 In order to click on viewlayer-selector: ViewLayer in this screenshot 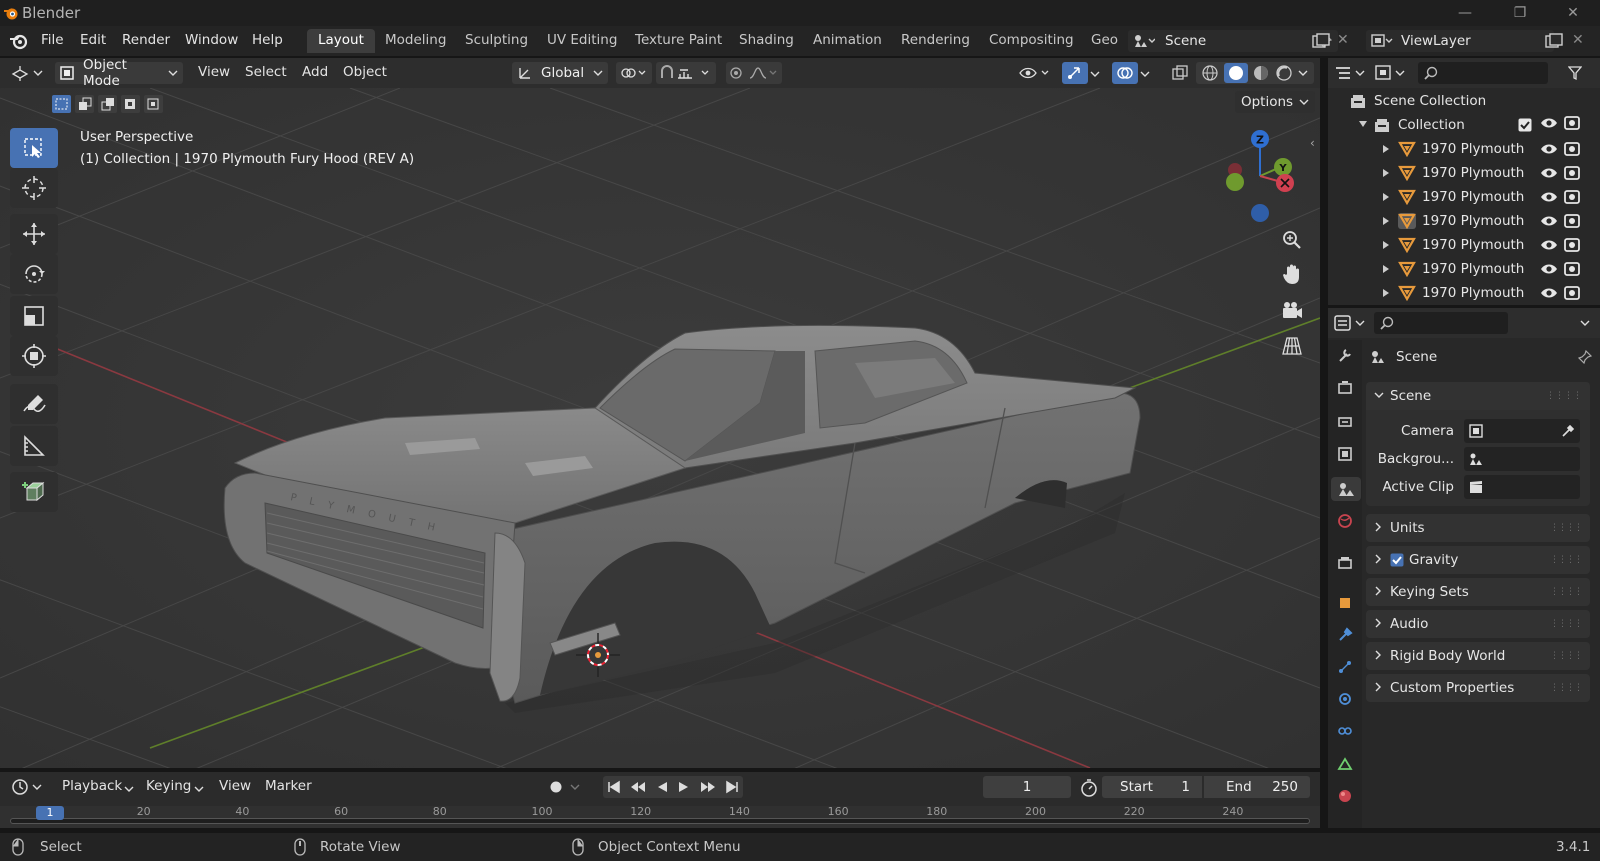, I will do `click(1460, 41)`.